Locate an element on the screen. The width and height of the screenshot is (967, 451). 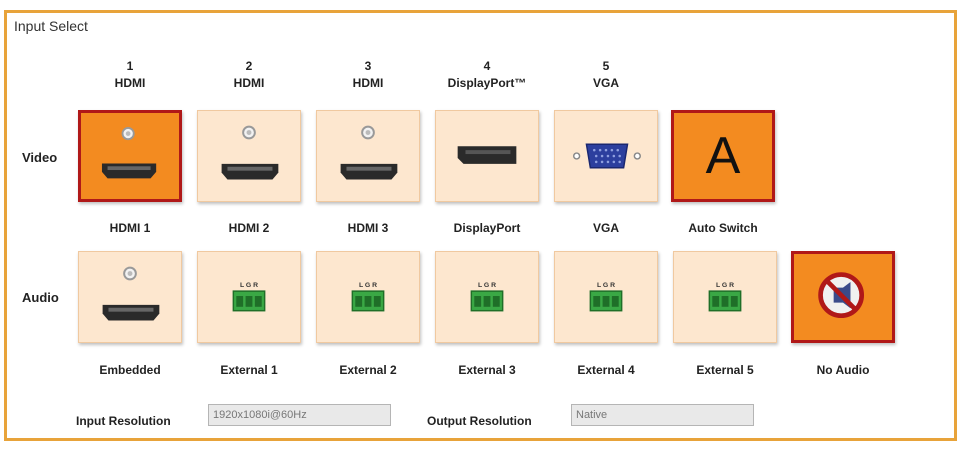
video-vga-button is located at coordinates (606, 156).